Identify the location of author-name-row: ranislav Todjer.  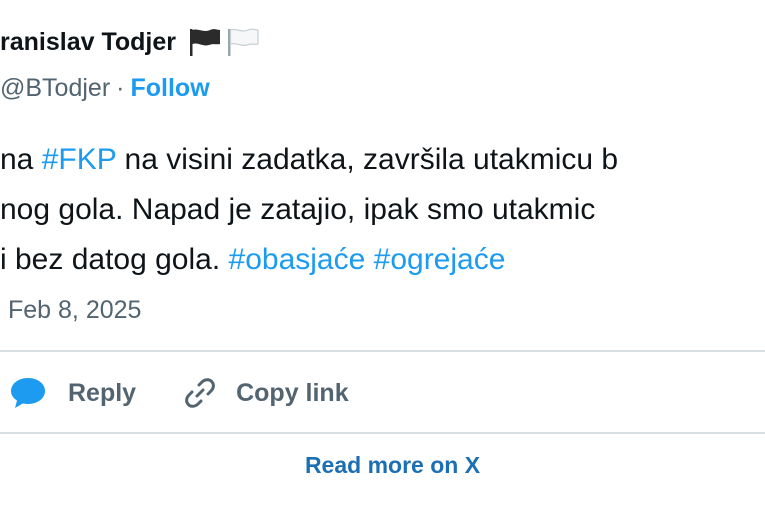
(130, 42).